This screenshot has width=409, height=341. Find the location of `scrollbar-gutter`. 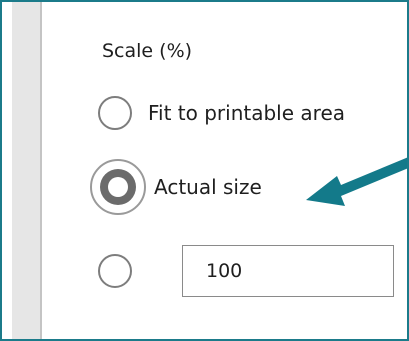

scrollbar-gutter is located at coordinates (27, 170).